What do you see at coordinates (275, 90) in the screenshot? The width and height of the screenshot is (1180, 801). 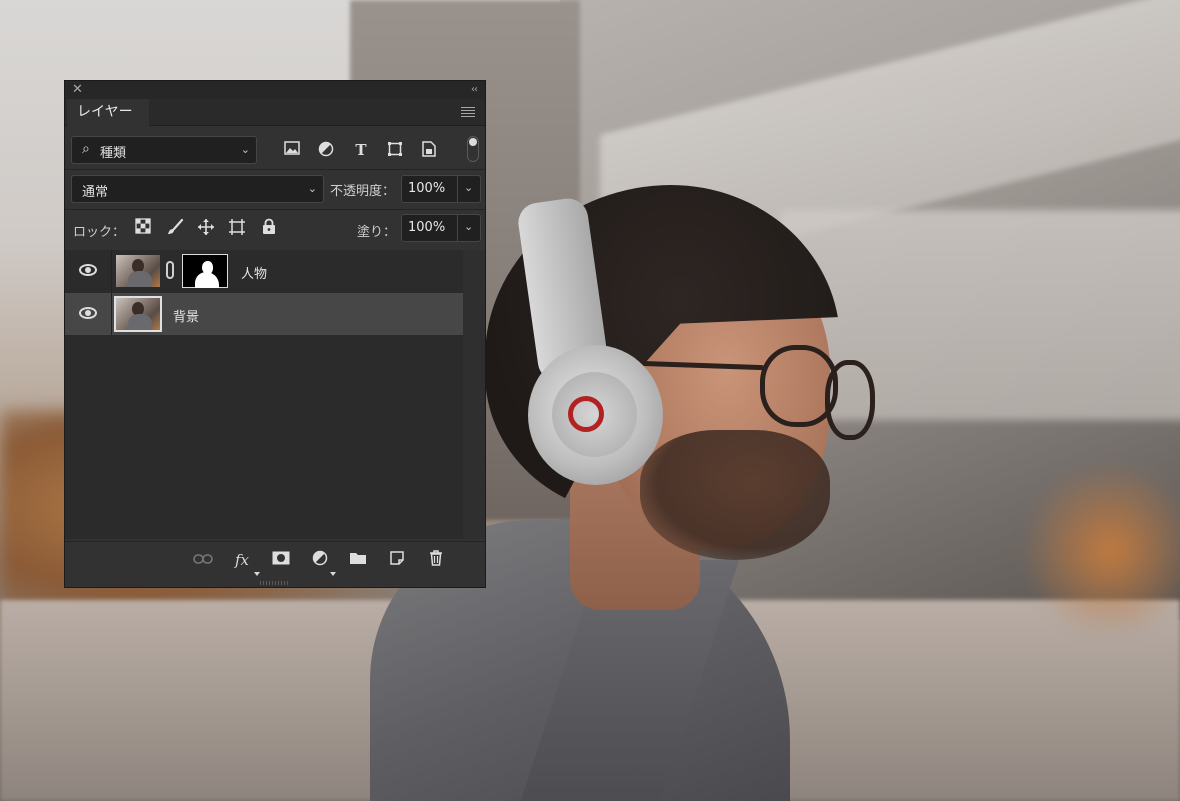 I see `panel-titlebar: ✕ ‹‹` at bounding box center [275, 90].